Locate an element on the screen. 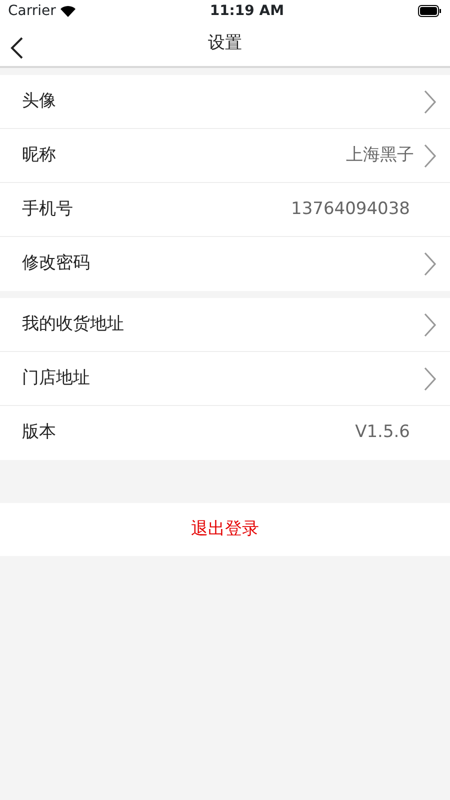 The height and width of the screenshot is (800, 450). row-label: 手机号 is located at coordinates (47, 209).